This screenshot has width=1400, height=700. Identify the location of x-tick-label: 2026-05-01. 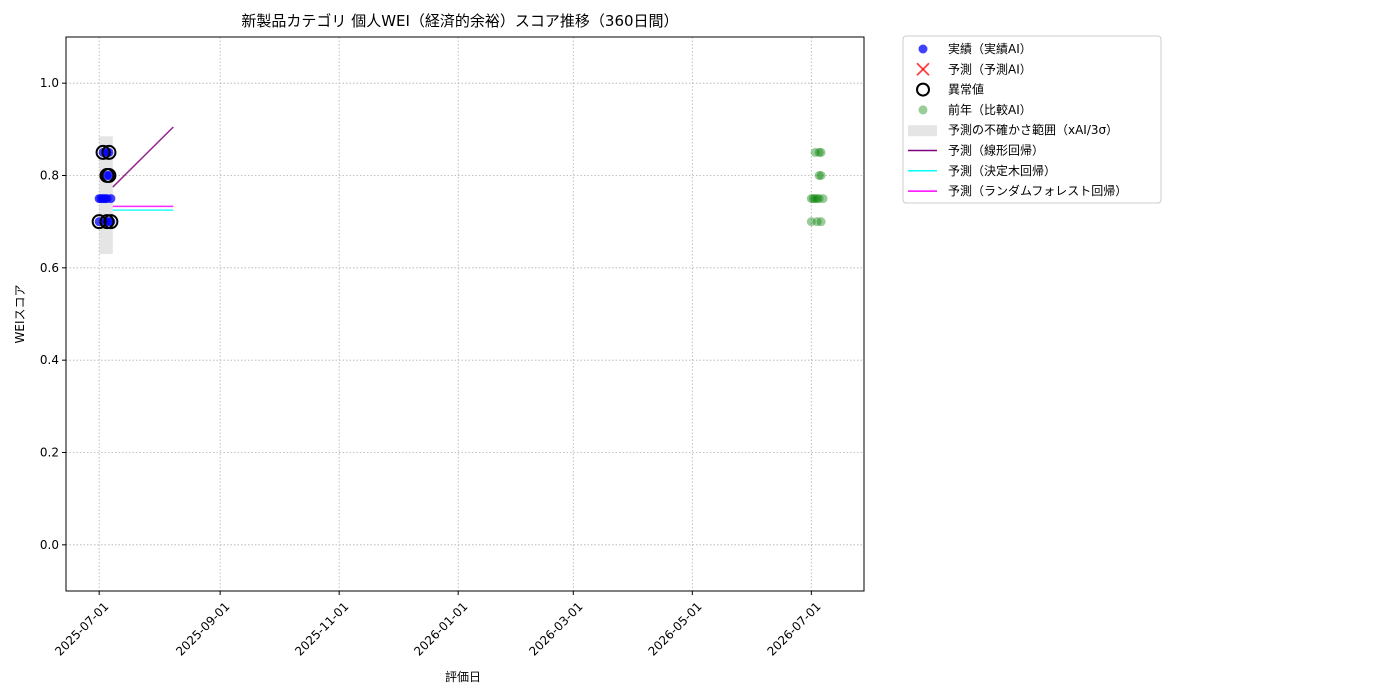
(674, 628).